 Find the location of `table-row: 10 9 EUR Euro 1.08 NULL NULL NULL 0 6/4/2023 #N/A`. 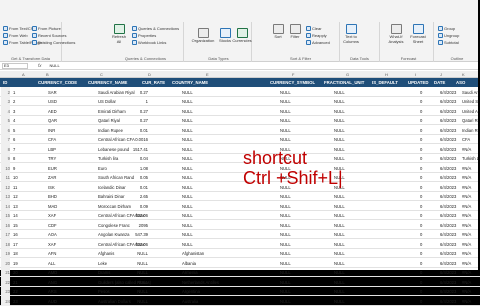

table-row: 10 9 EUR Euro 1.08 NULL NULL NULL 0 6/4/2023 #N/A is located at coordinates (240, 168).